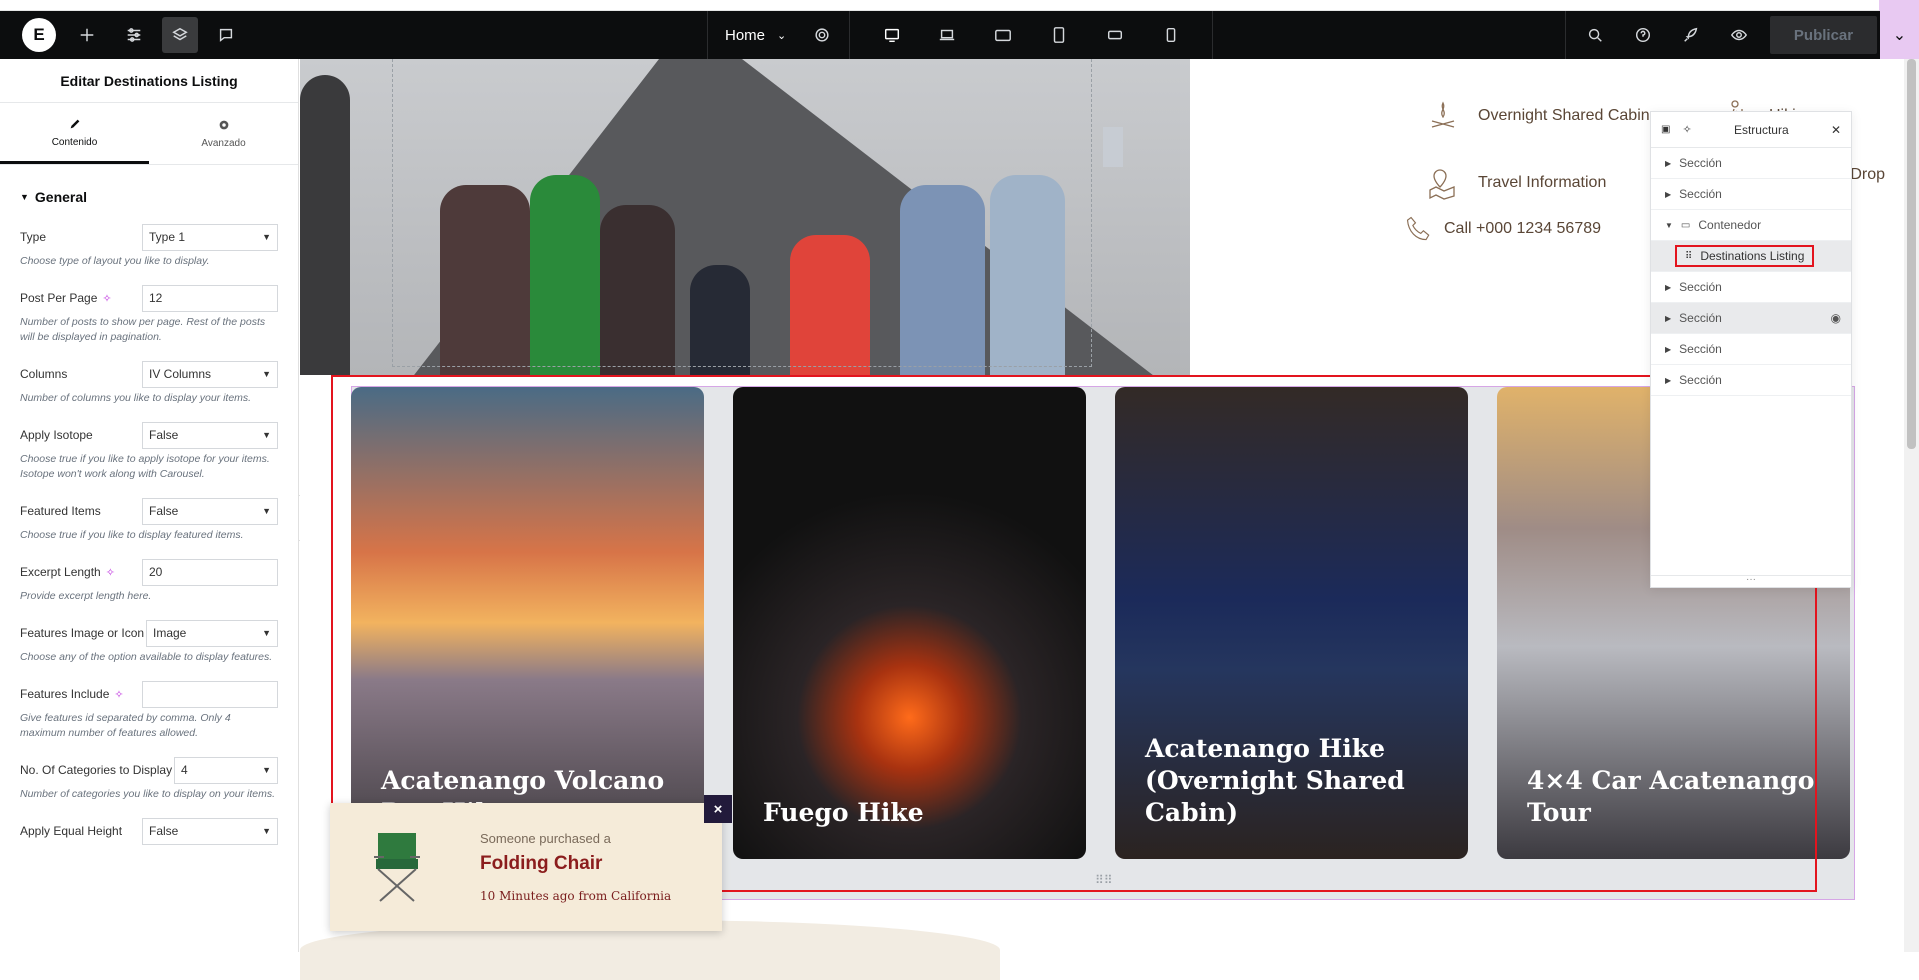  What do you see at coordinates (1685, 225) in the screenshot?
I see `container-icon: ▭` at bounding box center [1685, 225].